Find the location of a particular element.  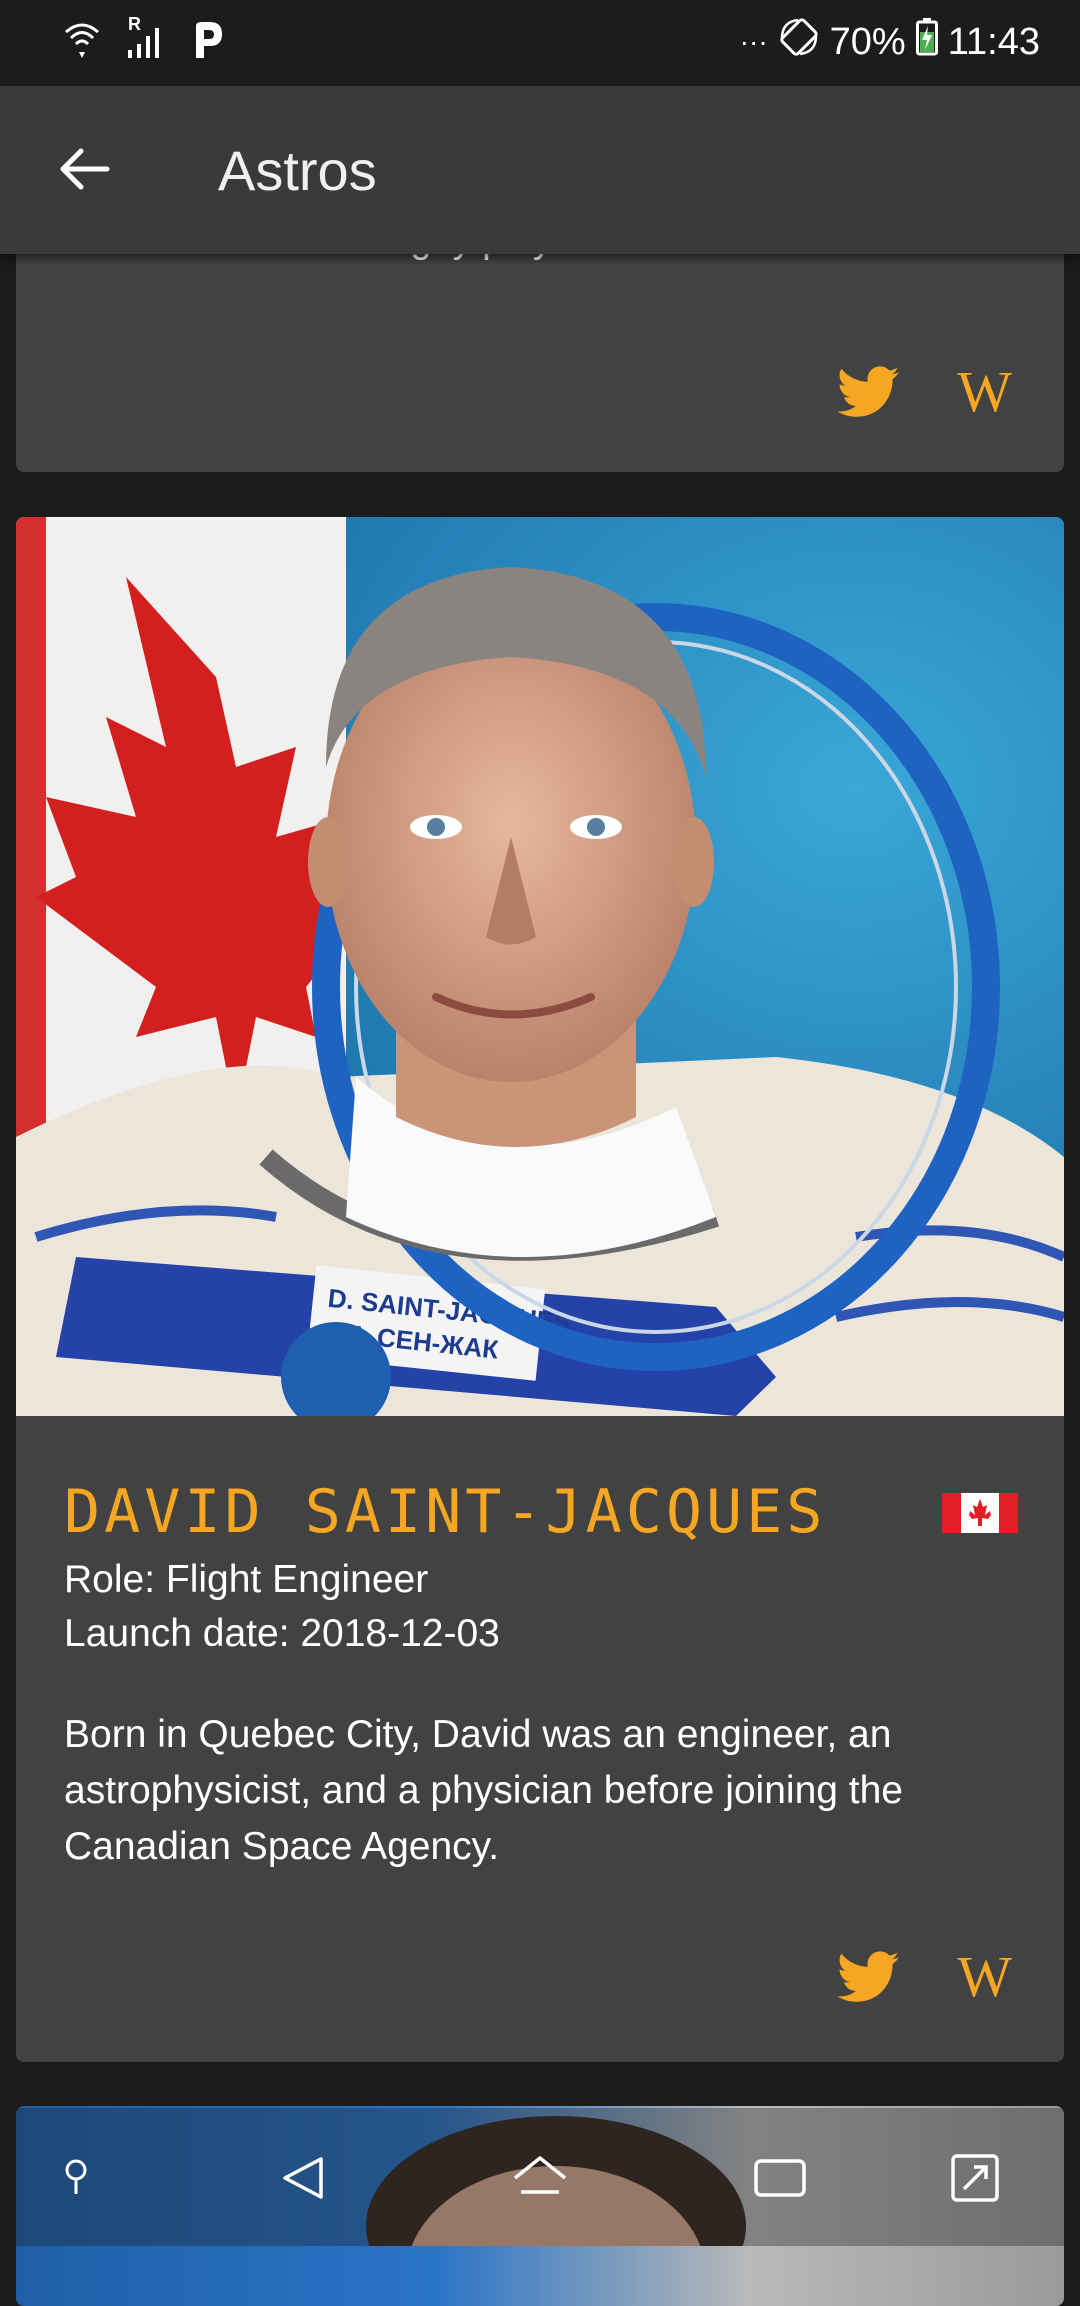

astronaut-role: Role: Flight Engineer is located at coordinates (246, 1579).